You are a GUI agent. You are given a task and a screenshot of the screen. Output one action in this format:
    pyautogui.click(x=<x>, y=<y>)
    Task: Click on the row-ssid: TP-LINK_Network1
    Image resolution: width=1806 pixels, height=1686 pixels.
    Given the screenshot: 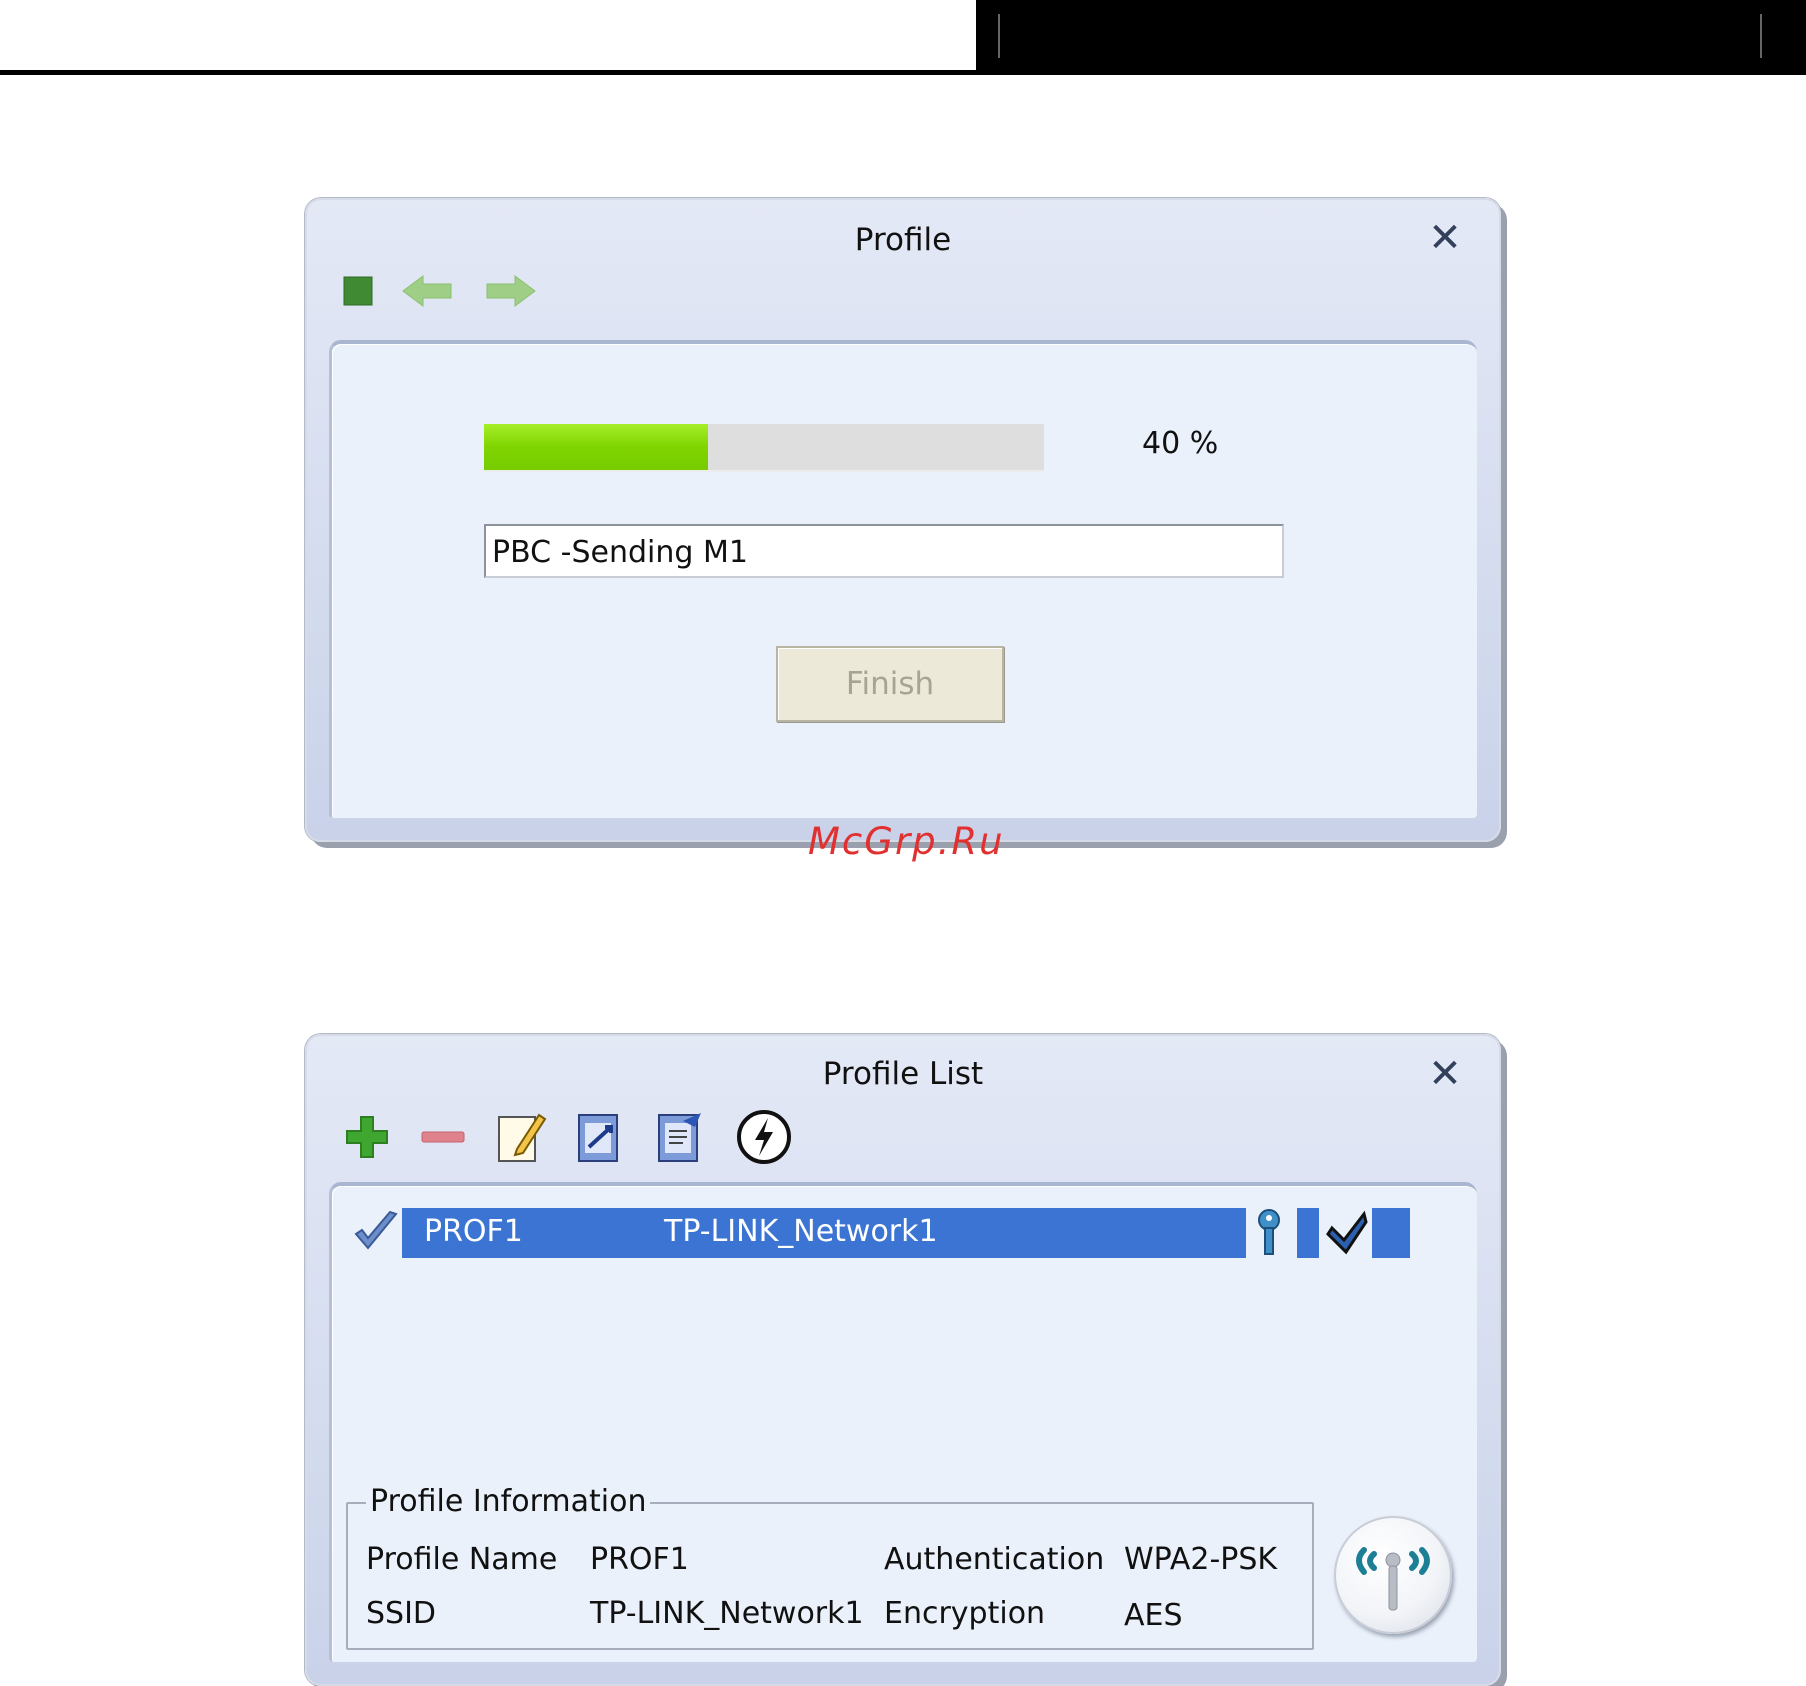 What is the action you would take?
    pyautogui.click(x=801, y=1231)
    